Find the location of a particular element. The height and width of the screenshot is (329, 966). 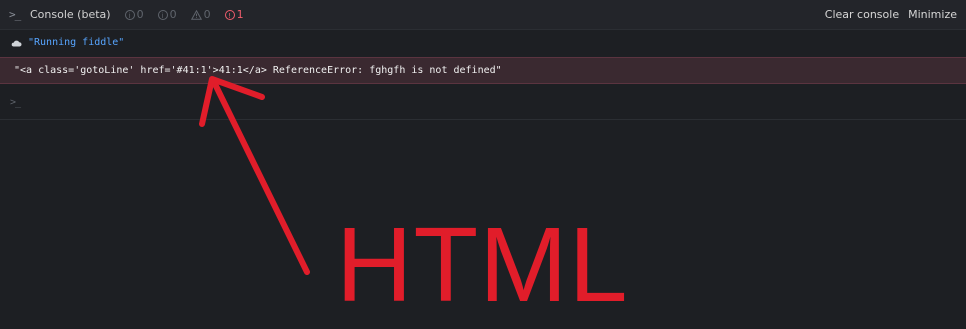

console-input-row: >_ is located at coordinates (483, 103).